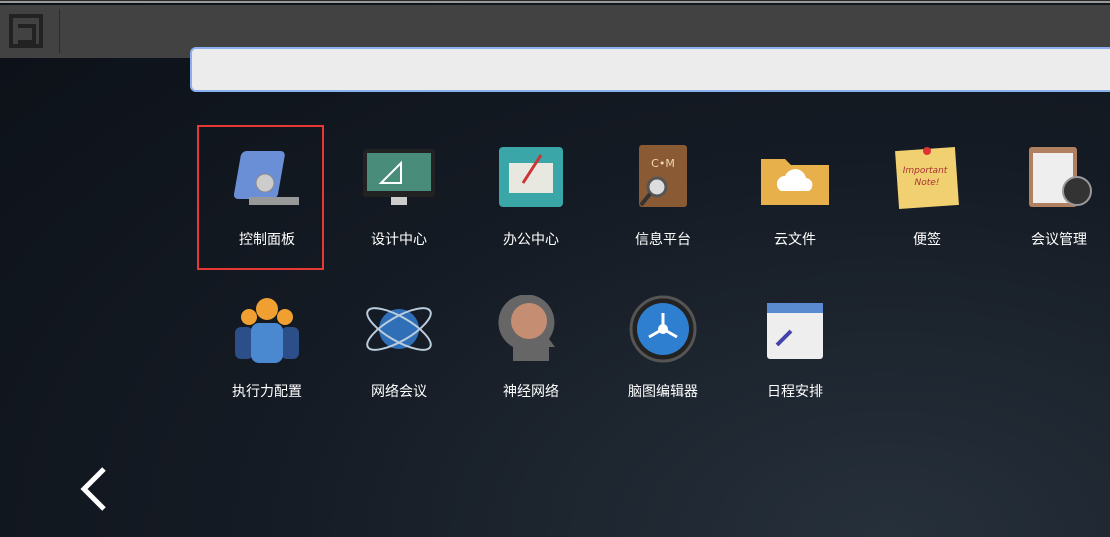 This screenshot has width=1110, height=537. I want to click on app-calendar: 日程安排, so click(795, 348).